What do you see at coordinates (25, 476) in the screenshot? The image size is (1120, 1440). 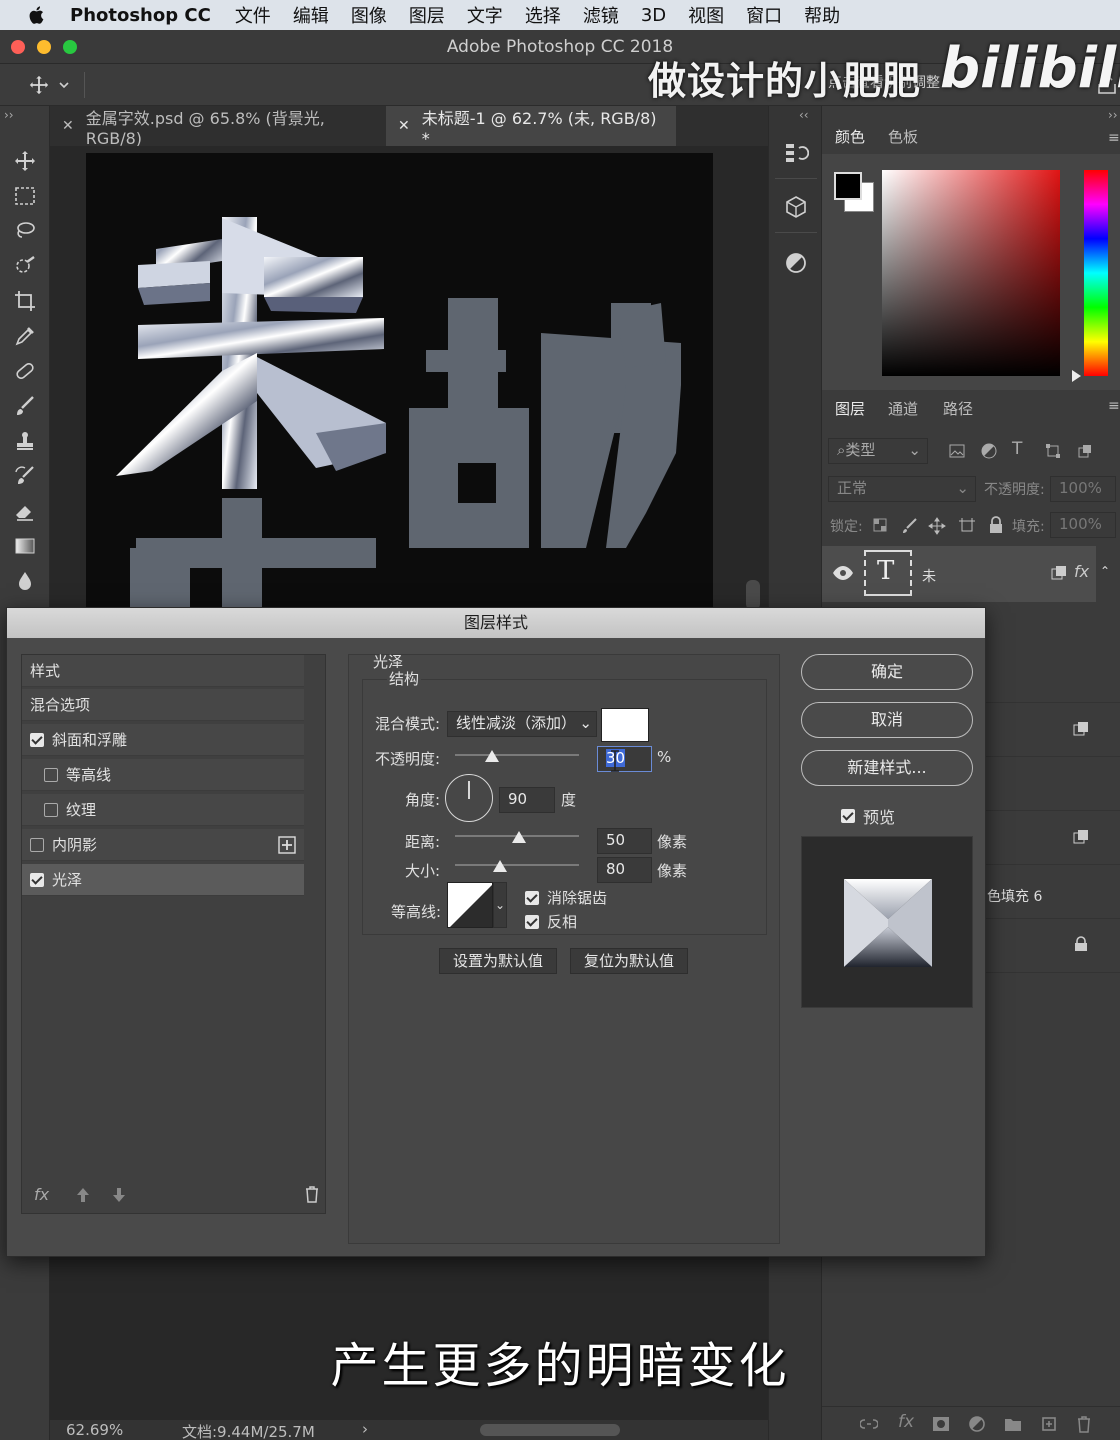 I see `history-brush-tool` at bounding box center [25, 476].